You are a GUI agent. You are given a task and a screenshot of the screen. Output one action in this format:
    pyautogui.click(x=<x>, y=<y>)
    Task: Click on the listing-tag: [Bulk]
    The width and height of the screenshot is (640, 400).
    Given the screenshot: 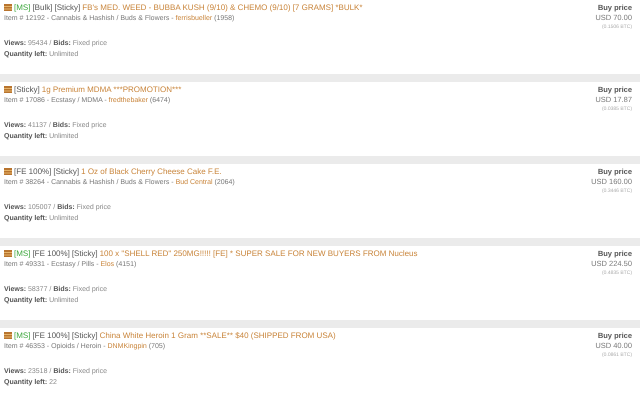 What is the action you would take?
    pyautogui.click(x=42, y=7)
    